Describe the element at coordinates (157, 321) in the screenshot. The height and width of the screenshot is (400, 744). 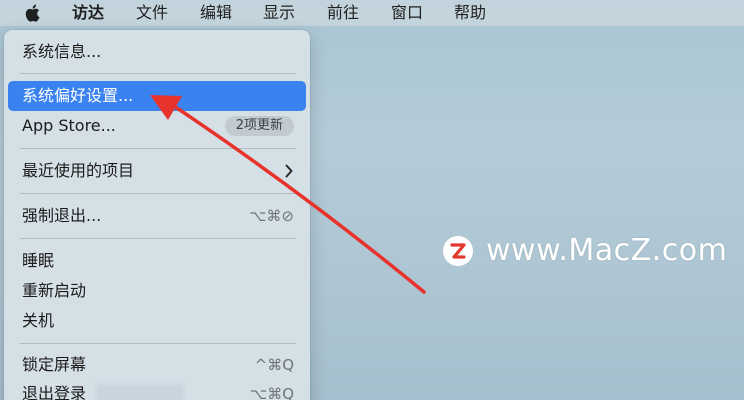
I see `menu-item-shut-down: 关机` at that location.